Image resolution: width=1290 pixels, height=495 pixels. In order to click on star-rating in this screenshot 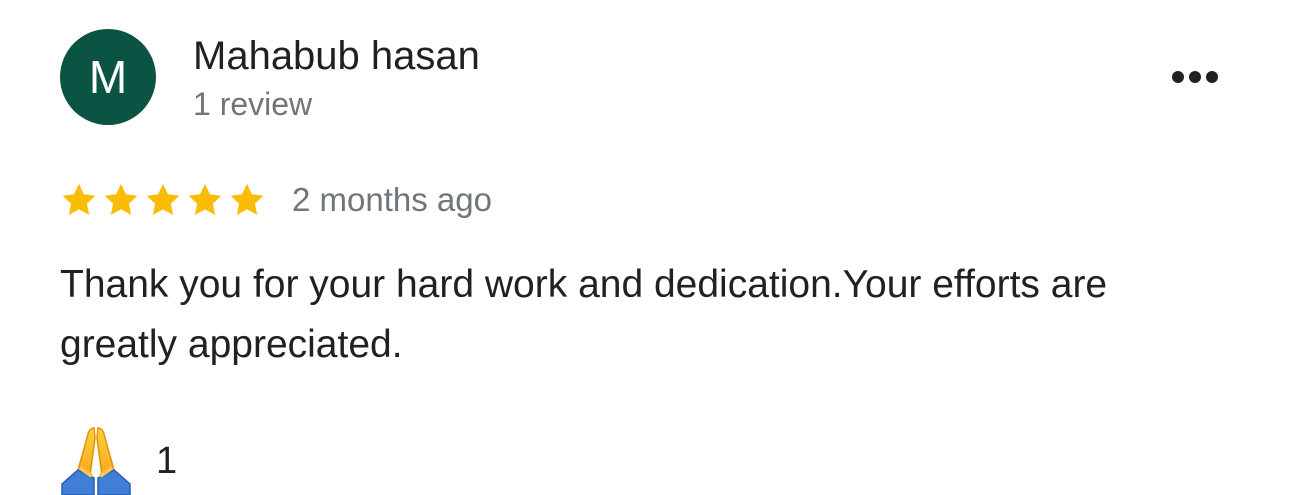, I will do `click(163, 200)`.